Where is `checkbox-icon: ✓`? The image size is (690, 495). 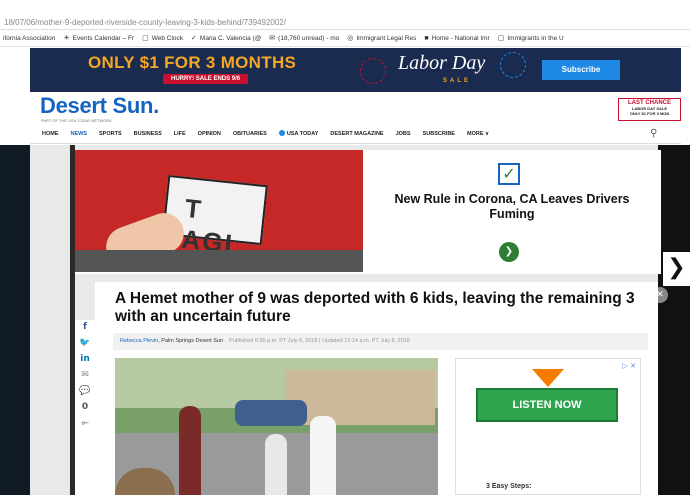 checkbox-icon: ✓ is located at coordinates (509, 174).